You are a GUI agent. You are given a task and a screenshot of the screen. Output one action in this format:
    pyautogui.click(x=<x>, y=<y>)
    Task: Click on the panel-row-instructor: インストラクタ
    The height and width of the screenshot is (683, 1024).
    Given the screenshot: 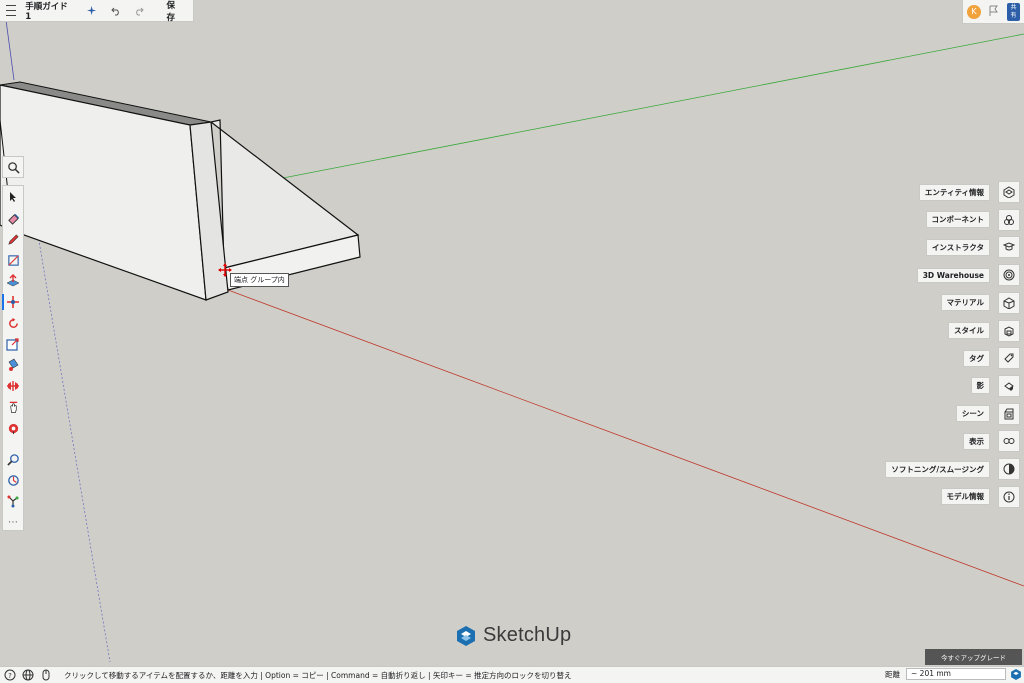 What is the action you would take?
    pyautogui.click(x=972, y=247)
    